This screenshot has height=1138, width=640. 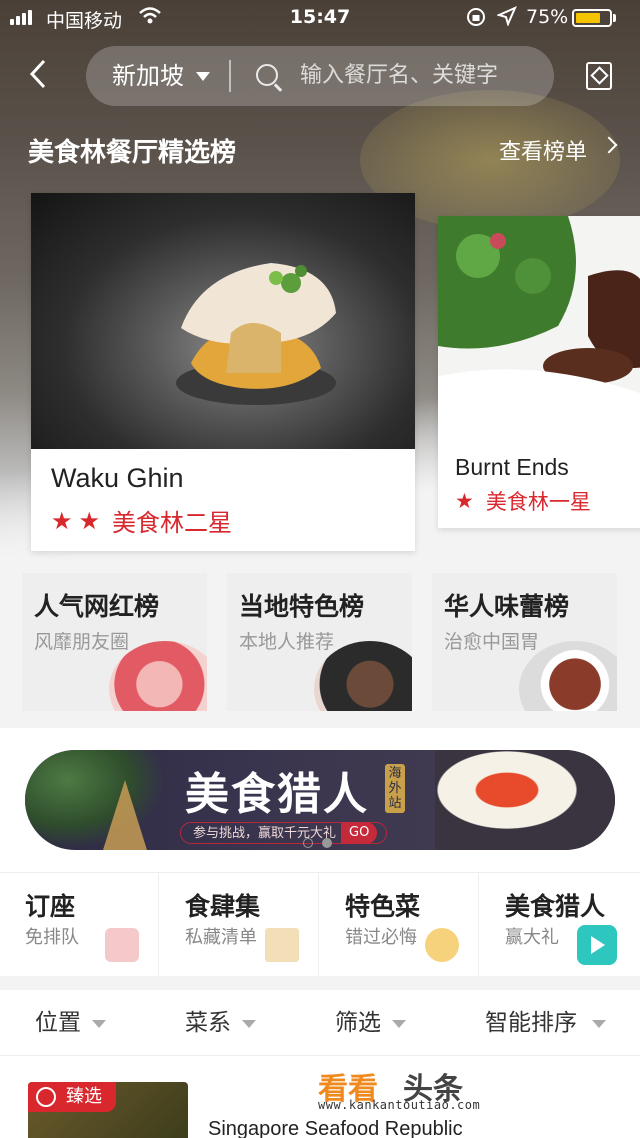 What do you see at coordinates (302, 606) in the screenshot?
I see `tile-title: 当地特色榜` at bounding box center [302, 606].